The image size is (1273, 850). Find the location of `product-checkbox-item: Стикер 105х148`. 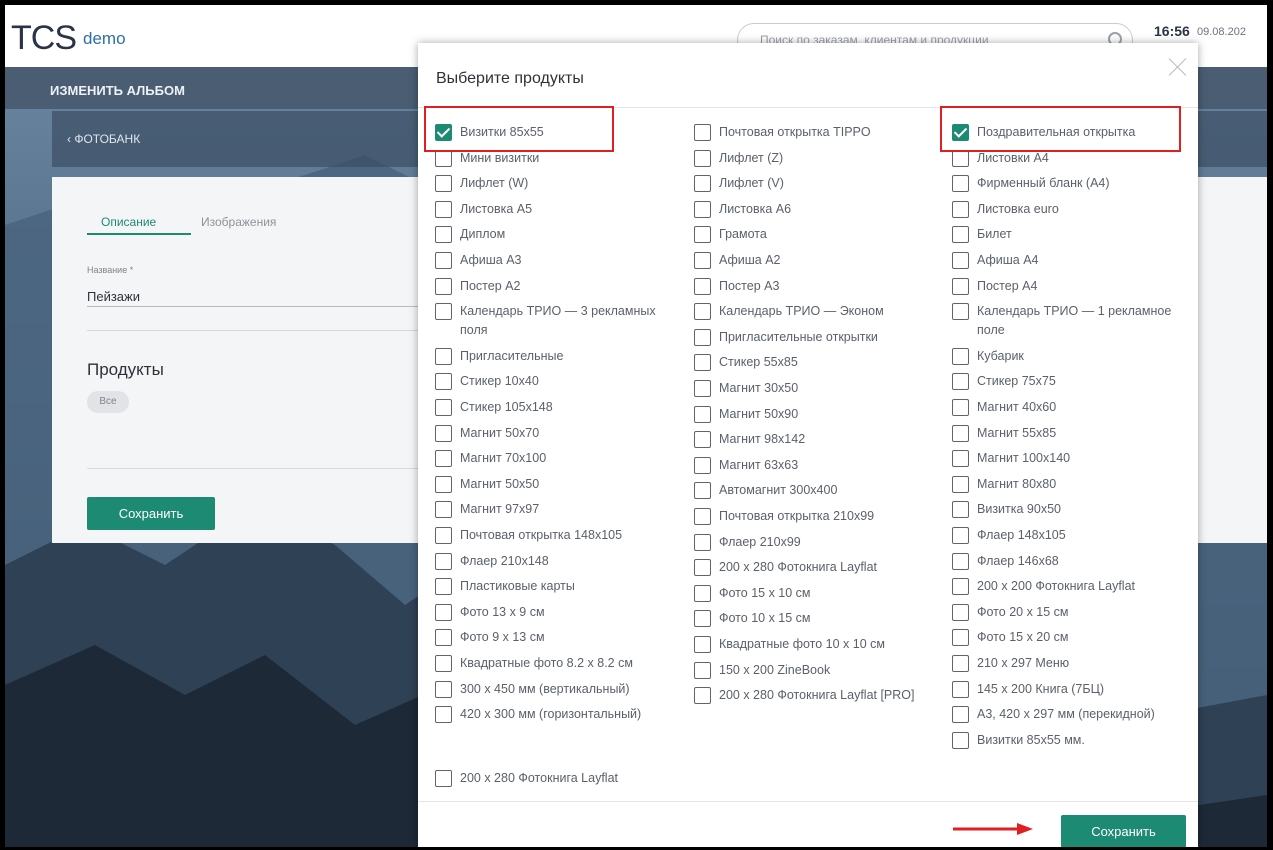

product-checkbox-item: Стикер 105х148 is located at coordinates (555, 407).